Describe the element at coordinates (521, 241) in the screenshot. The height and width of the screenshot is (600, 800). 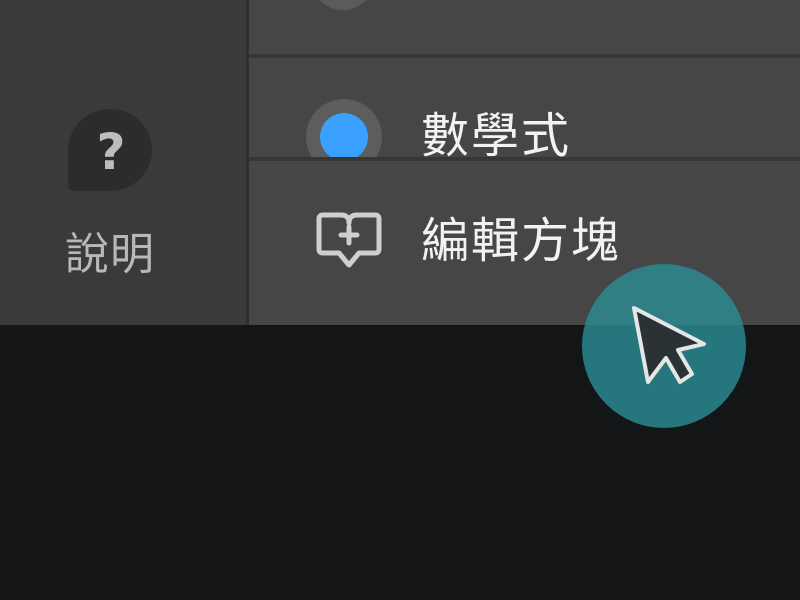
I see `menu-item-label: 編輯方塊` at that location.